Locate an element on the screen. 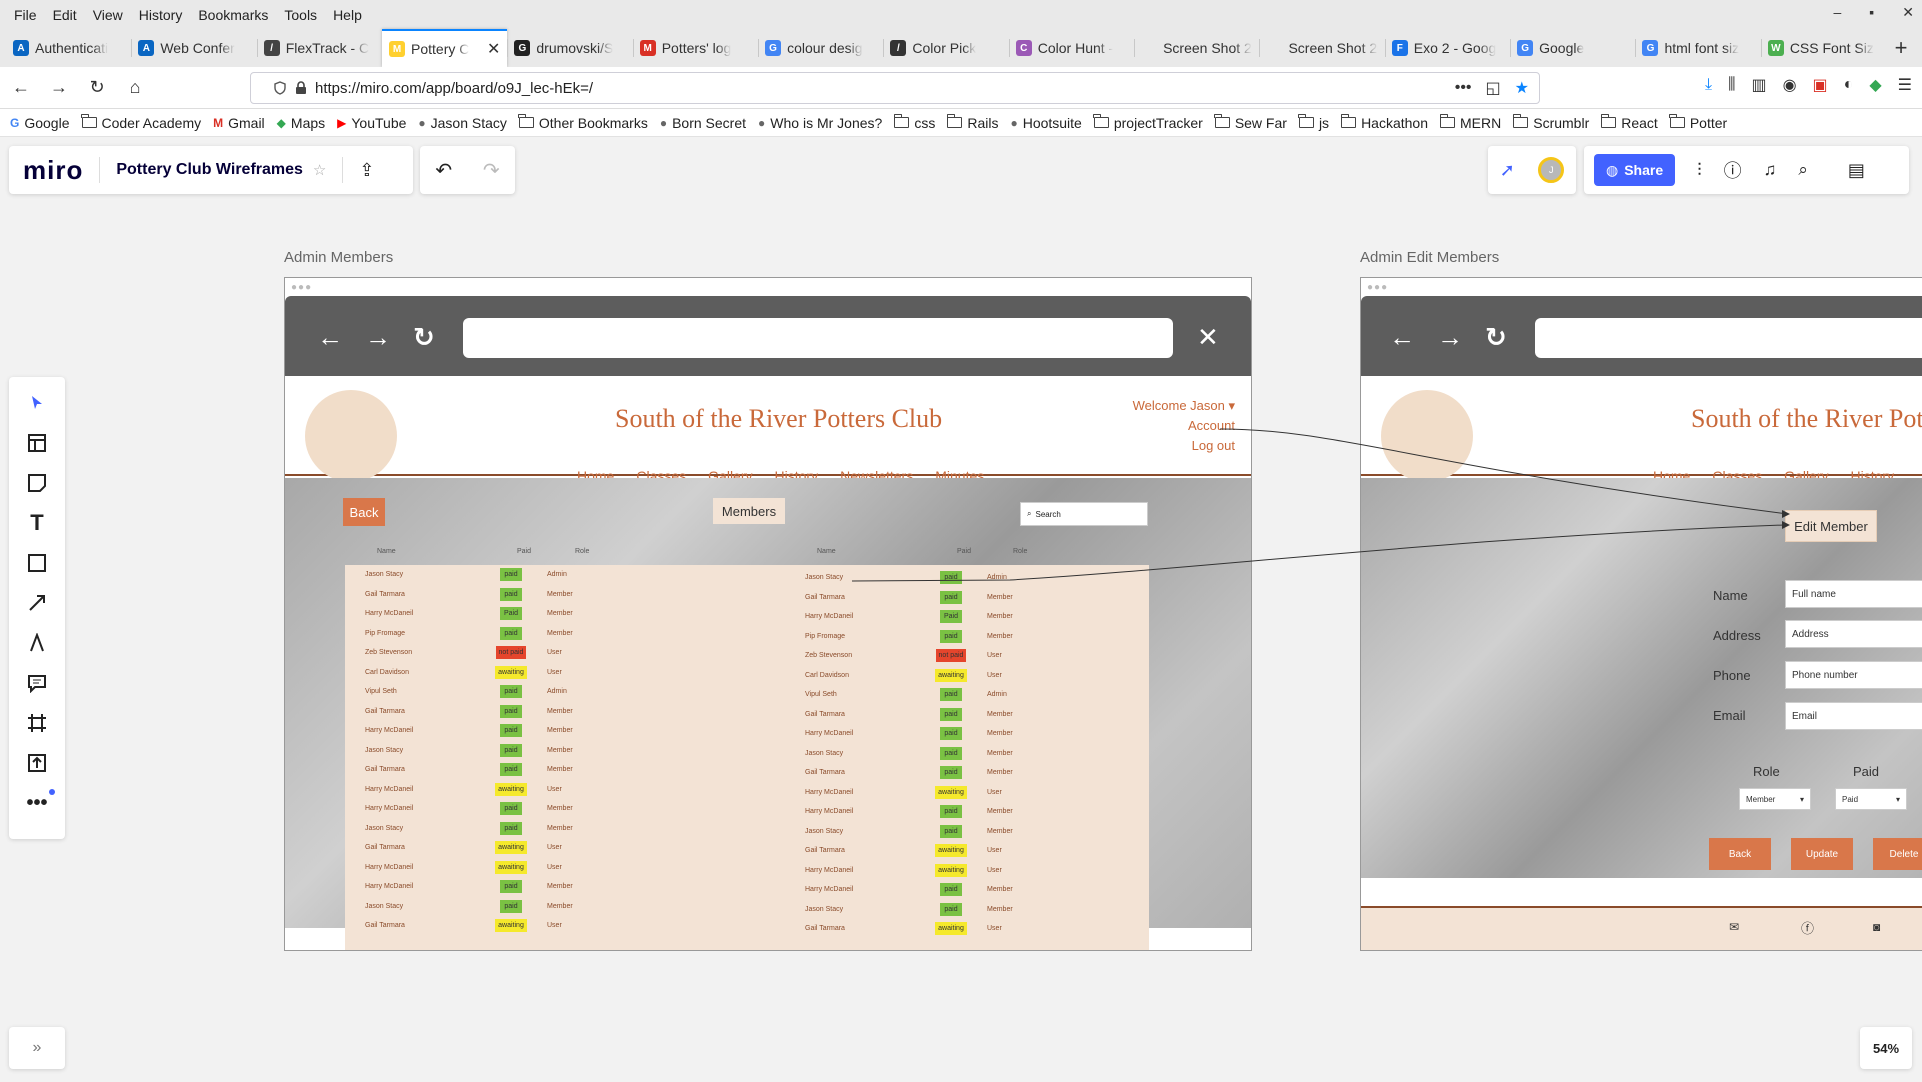  hamburger-menu-icon: ☰ is located at coordinates (1905, 85).